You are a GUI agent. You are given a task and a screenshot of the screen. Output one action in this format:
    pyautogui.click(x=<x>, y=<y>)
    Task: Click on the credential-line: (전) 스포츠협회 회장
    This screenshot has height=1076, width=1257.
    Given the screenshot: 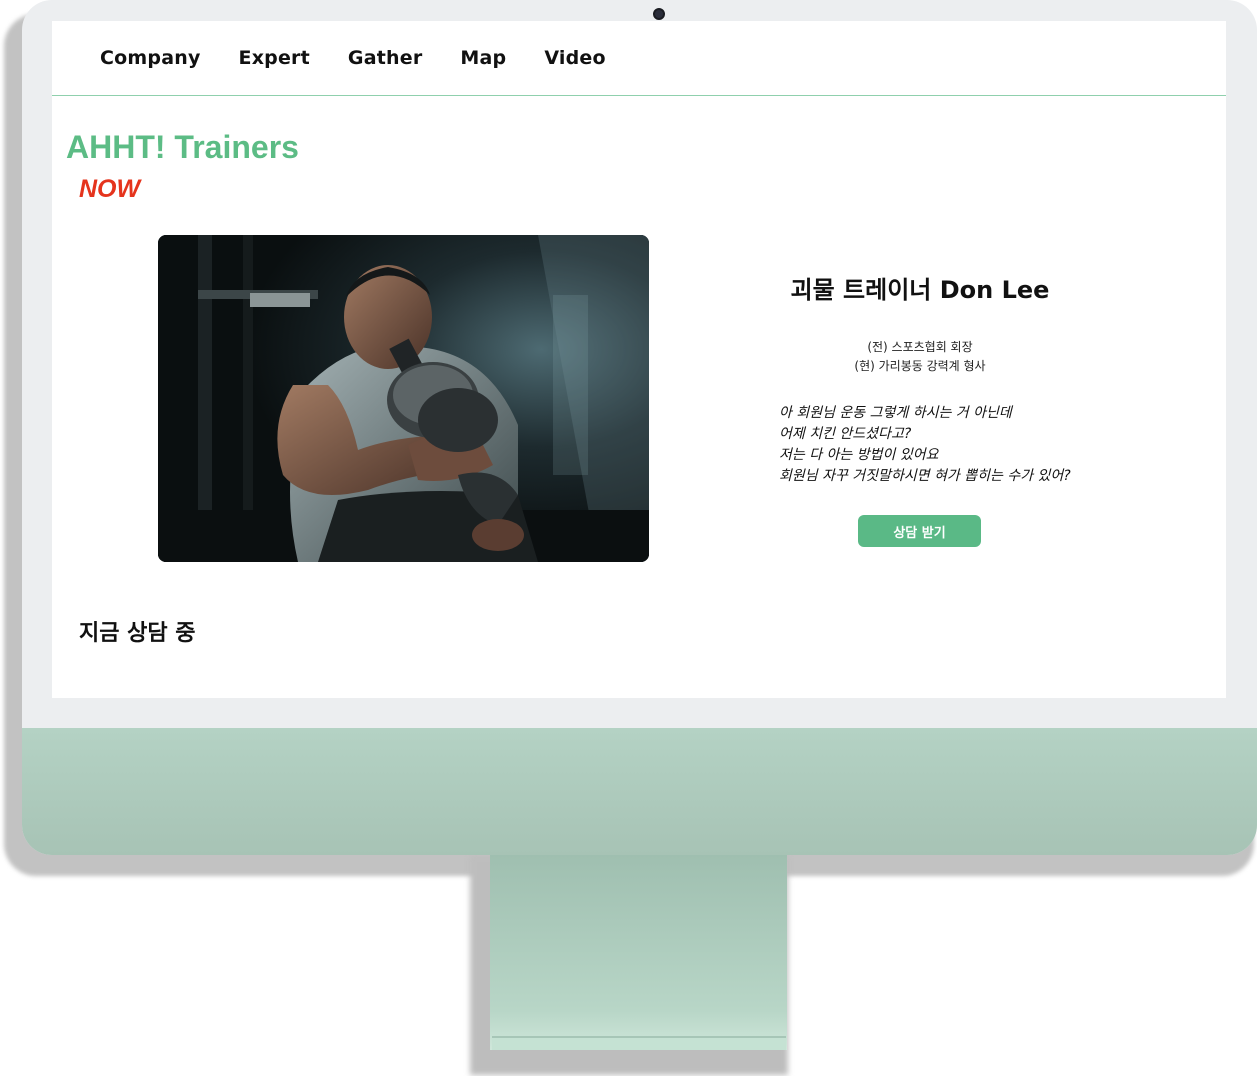 What is the action you would take?
    pyautogui.click(x=920, y=347)
    